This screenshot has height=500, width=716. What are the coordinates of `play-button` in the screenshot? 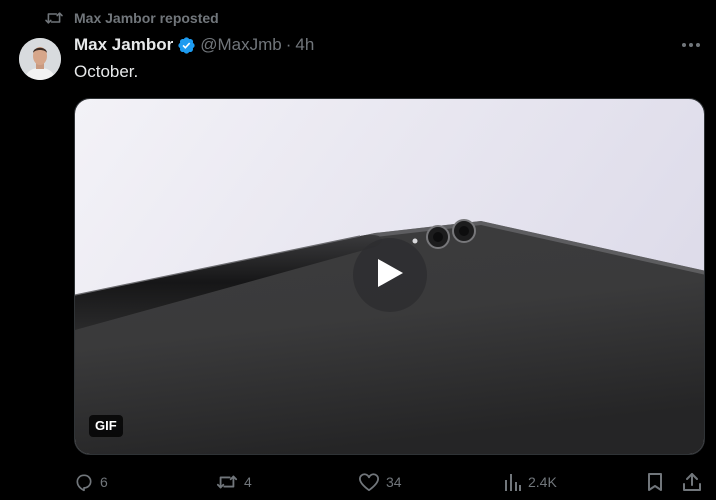 It's located at (390, 275).